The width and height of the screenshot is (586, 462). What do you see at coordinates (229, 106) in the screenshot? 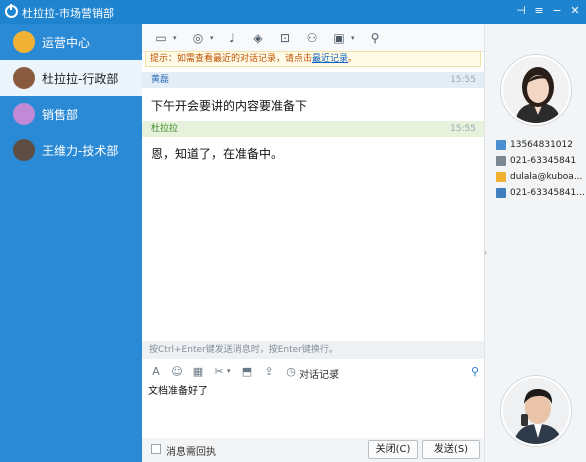
I see `message-text: 下午开会要讲的内容要准备下` at bounding box center [229, 106].